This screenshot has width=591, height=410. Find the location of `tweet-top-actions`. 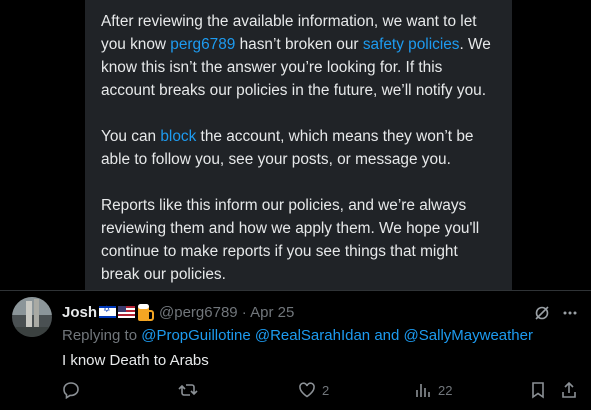

tweet-top-actions is located at coordinates (556, 313).